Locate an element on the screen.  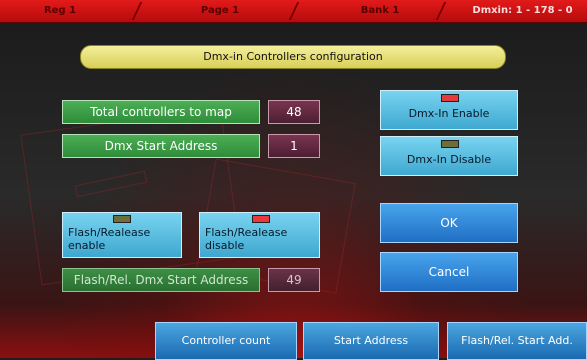
total-controllers-label: Total controllers to map is located at coordinates (161, 112).